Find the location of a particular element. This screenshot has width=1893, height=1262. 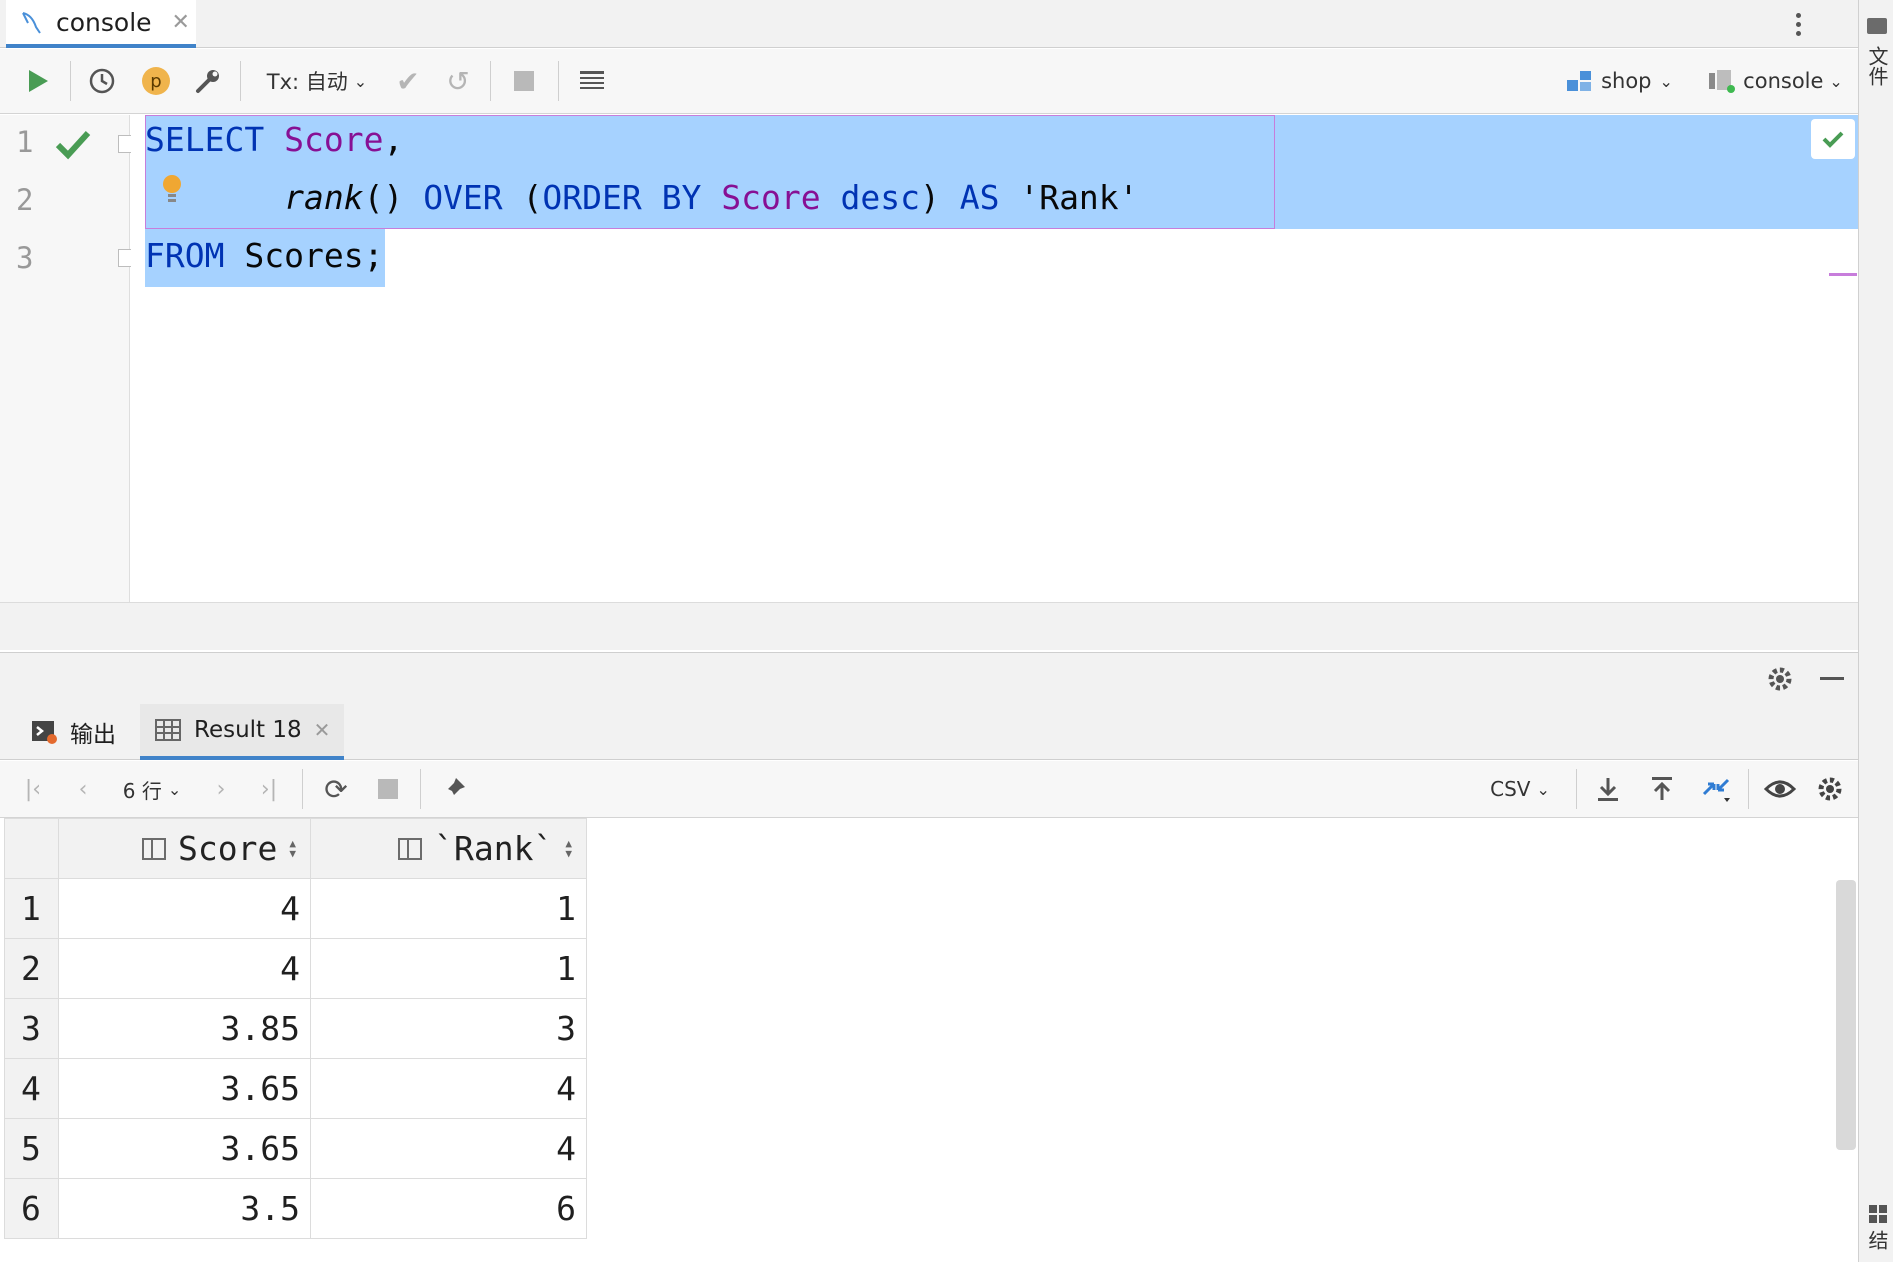

undo-icon: ↺ is located at coordinates (458, 81).